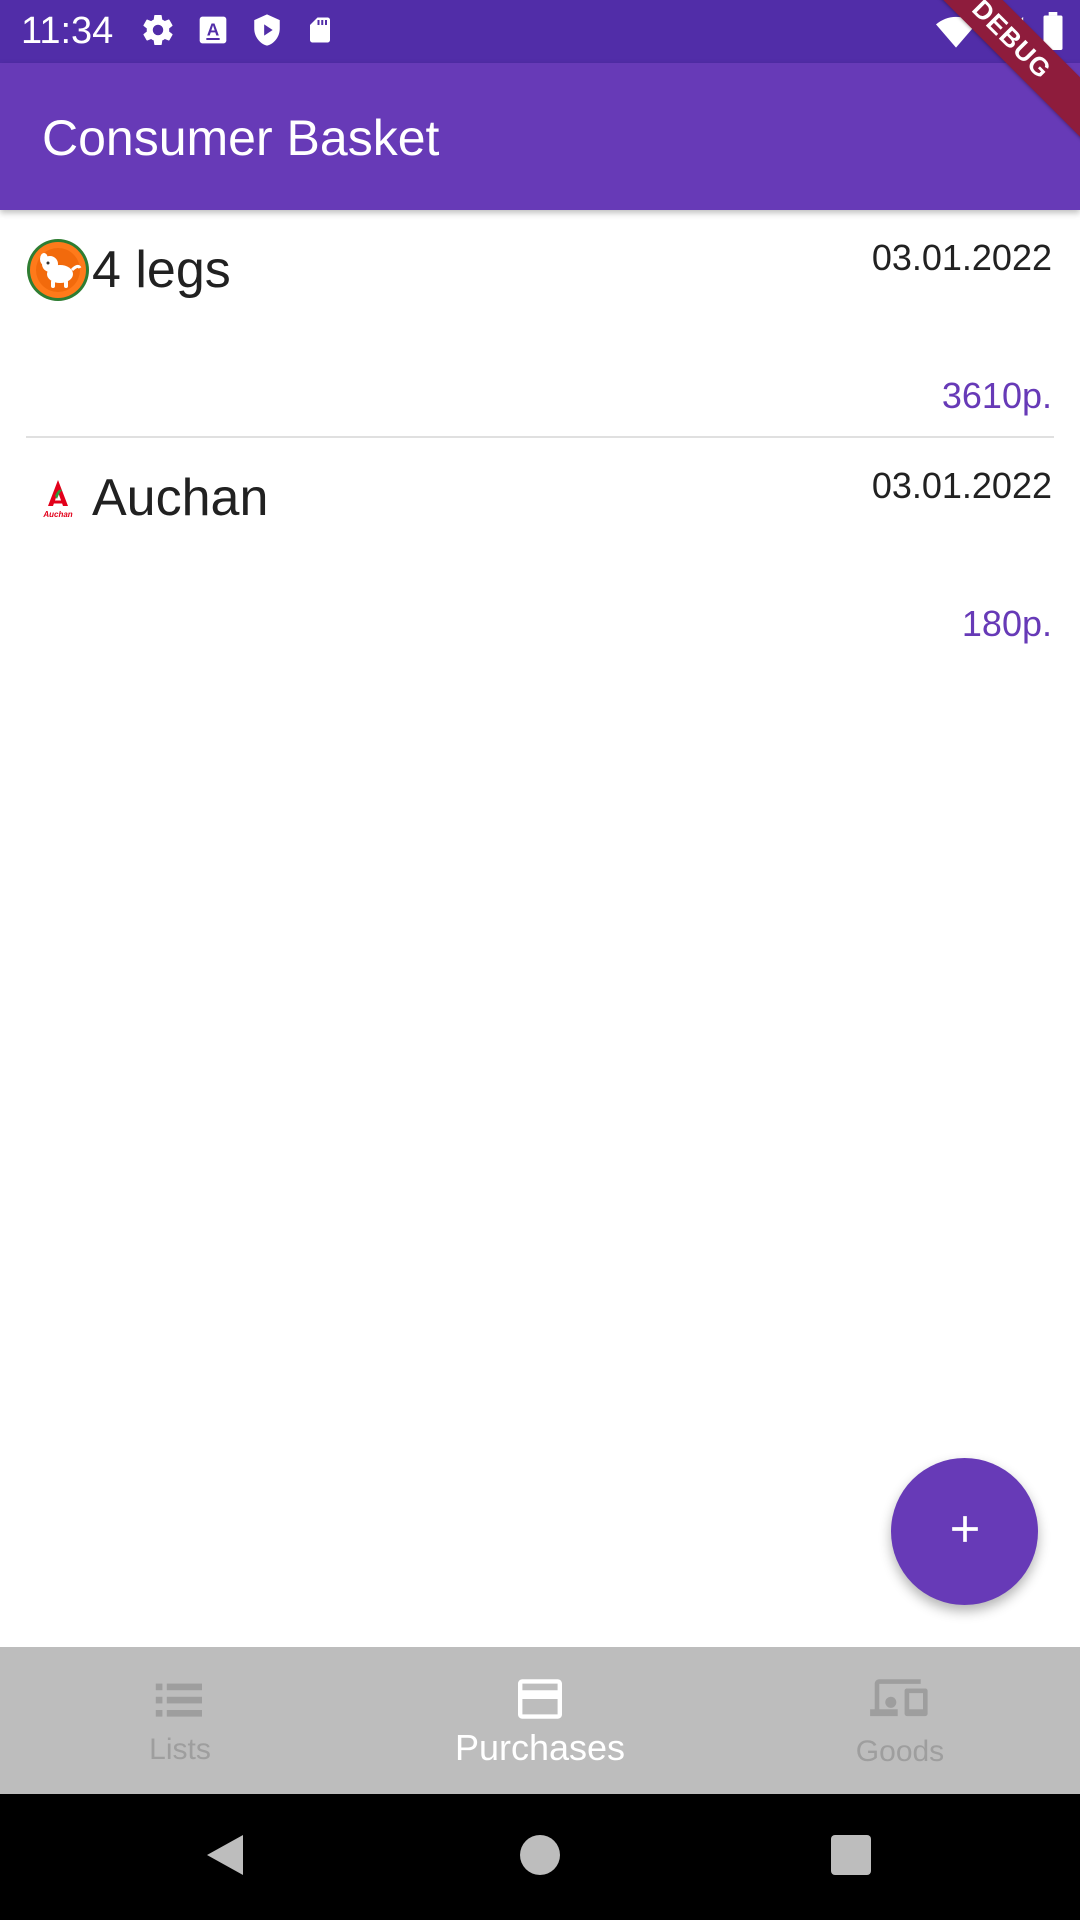 This screenshot has width=1080, height=1920. I want to click on nav-item-purchases: Purchases, so click(540, 1720).